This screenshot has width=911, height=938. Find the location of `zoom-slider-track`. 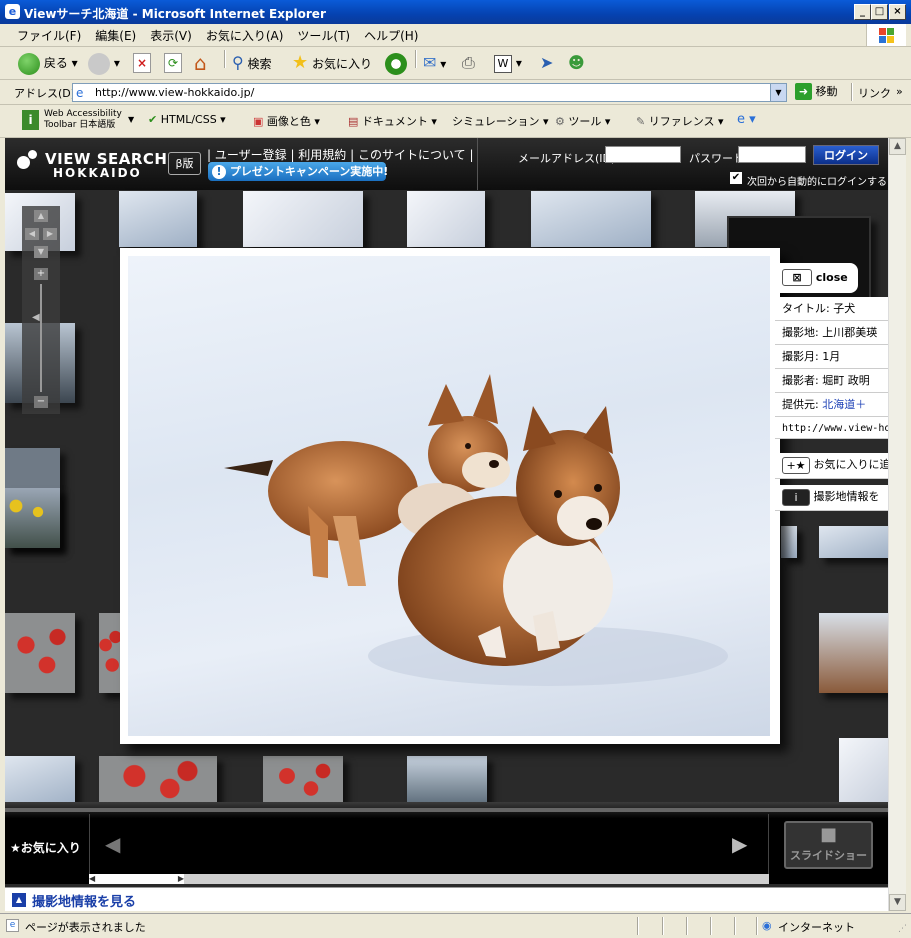

zoom-slider-track is located at coordinates (41, 338).